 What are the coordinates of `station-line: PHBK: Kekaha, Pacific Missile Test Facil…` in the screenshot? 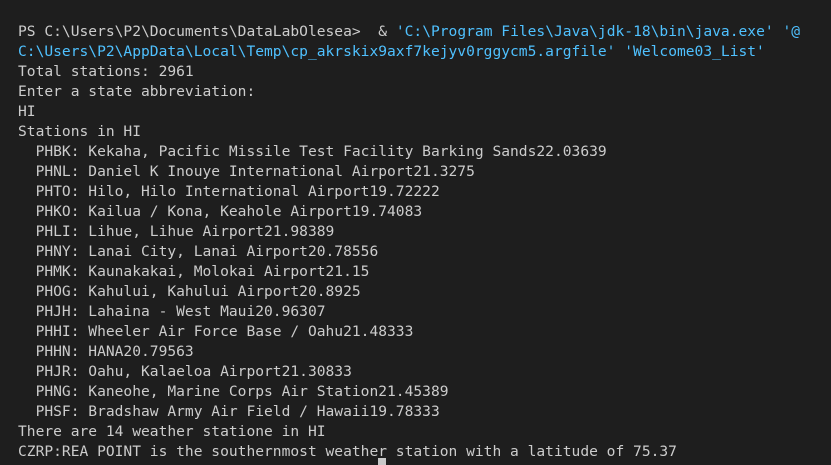 It's located at (312, 151).